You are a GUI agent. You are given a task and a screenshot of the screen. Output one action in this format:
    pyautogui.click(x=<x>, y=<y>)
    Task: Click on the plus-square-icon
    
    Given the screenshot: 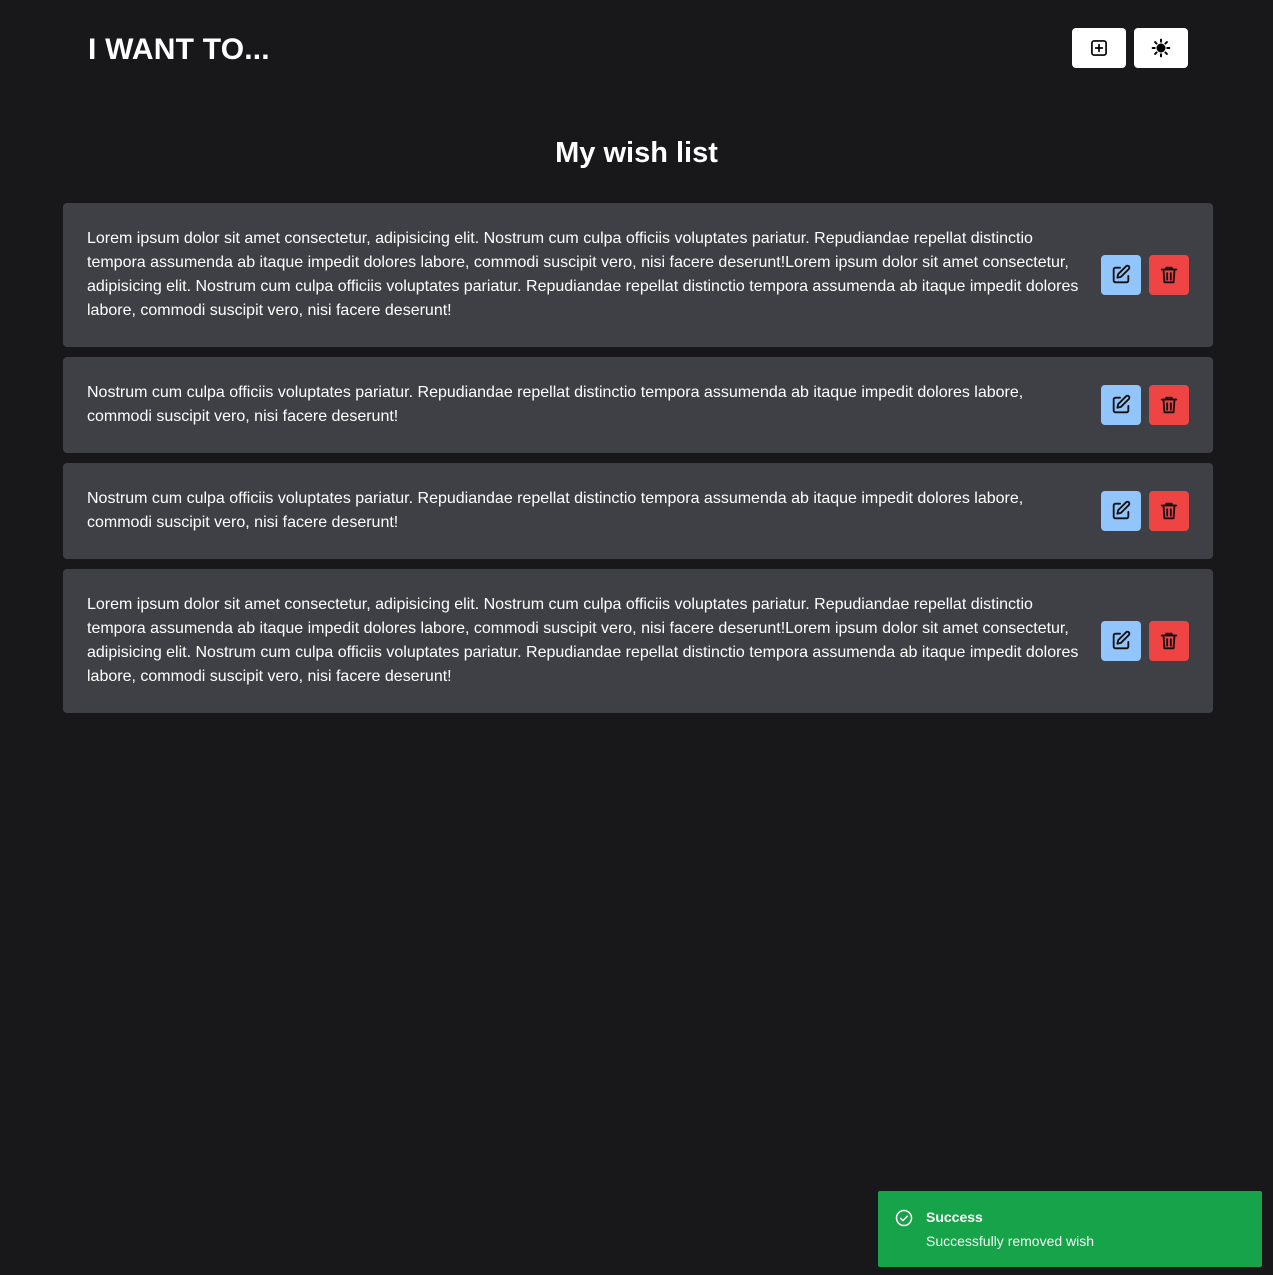 What is the action you would take?
    pyautogui.click(x=1099, y=48)
    